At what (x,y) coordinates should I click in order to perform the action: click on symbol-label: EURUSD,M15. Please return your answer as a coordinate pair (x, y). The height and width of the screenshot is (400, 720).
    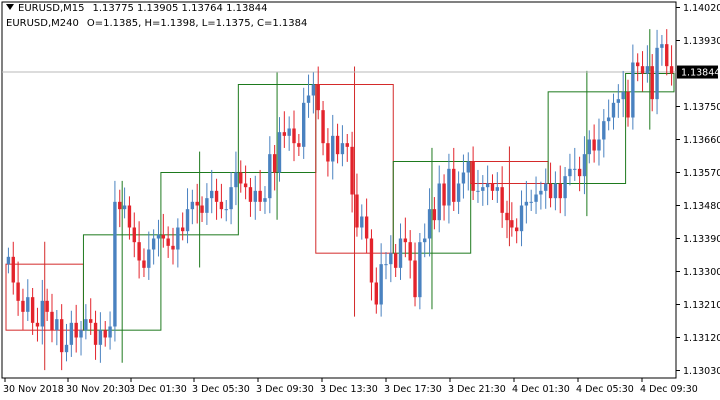
    Looking at the image, I should click on (51, 8).